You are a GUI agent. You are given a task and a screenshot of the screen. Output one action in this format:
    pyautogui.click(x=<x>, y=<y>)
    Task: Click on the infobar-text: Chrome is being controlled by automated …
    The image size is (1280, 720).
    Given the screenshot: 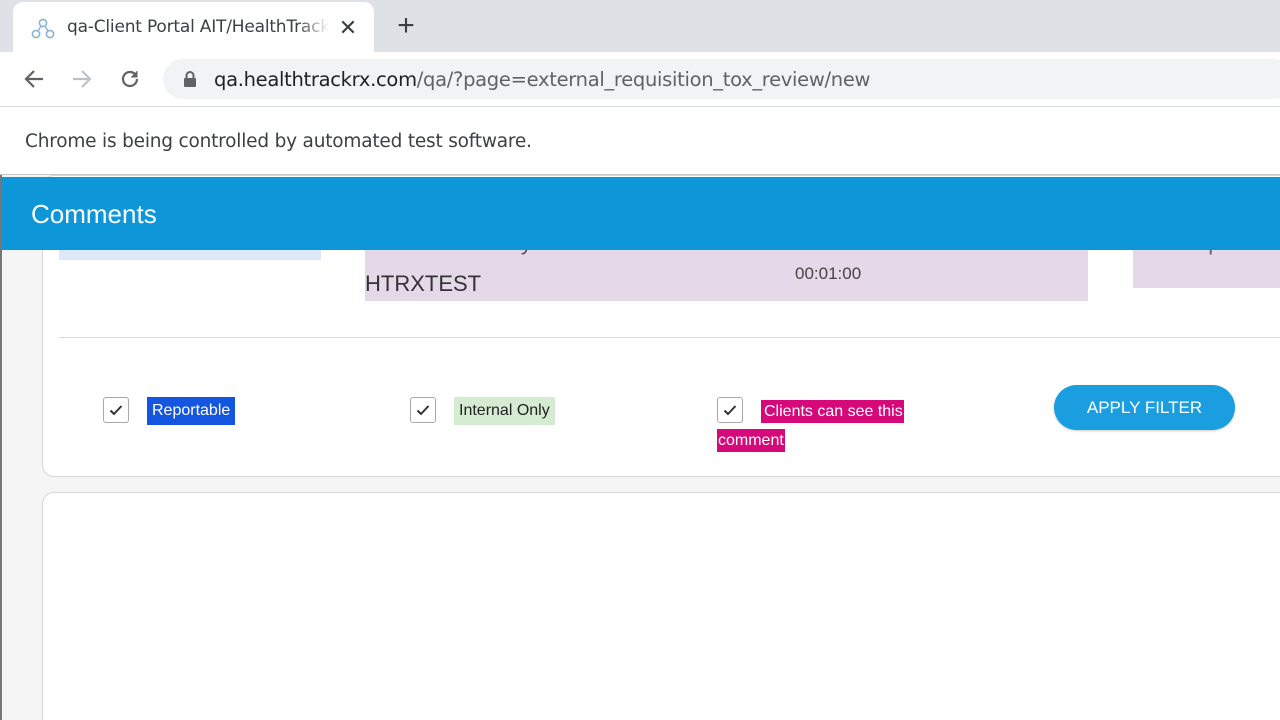 What is the action you would take?
    pyautogui.click(x=278, y=141)
    